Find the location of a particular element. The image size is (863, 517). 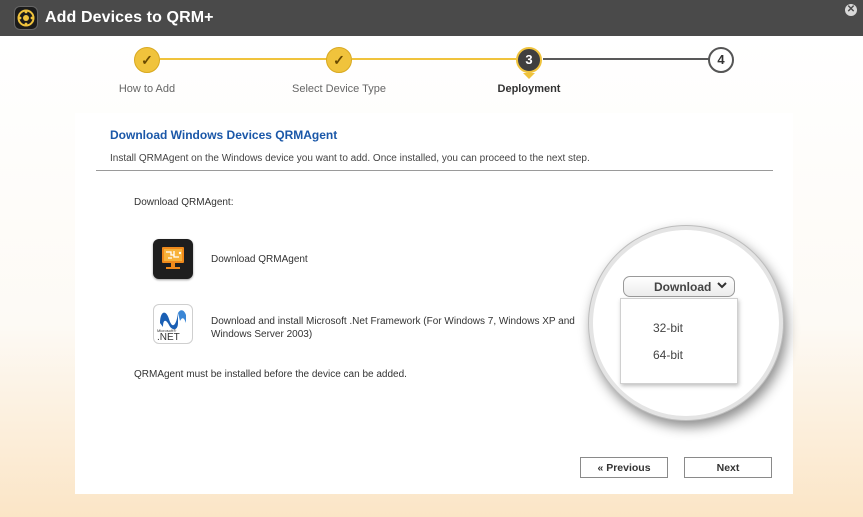

download-dropdown-menu: 32-bit 64-bit is located at coordinates (679, 341).